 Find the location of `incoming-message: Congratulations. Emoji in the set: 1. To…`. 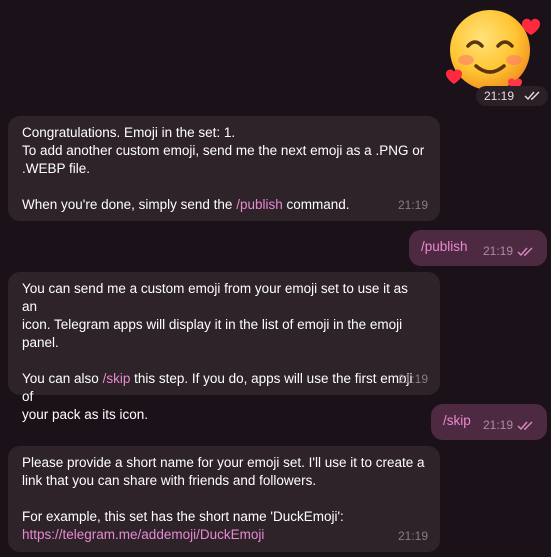

incoming-message: Congratulations. Emoji in the set: 1. To… is located at coordinates (224, 168).